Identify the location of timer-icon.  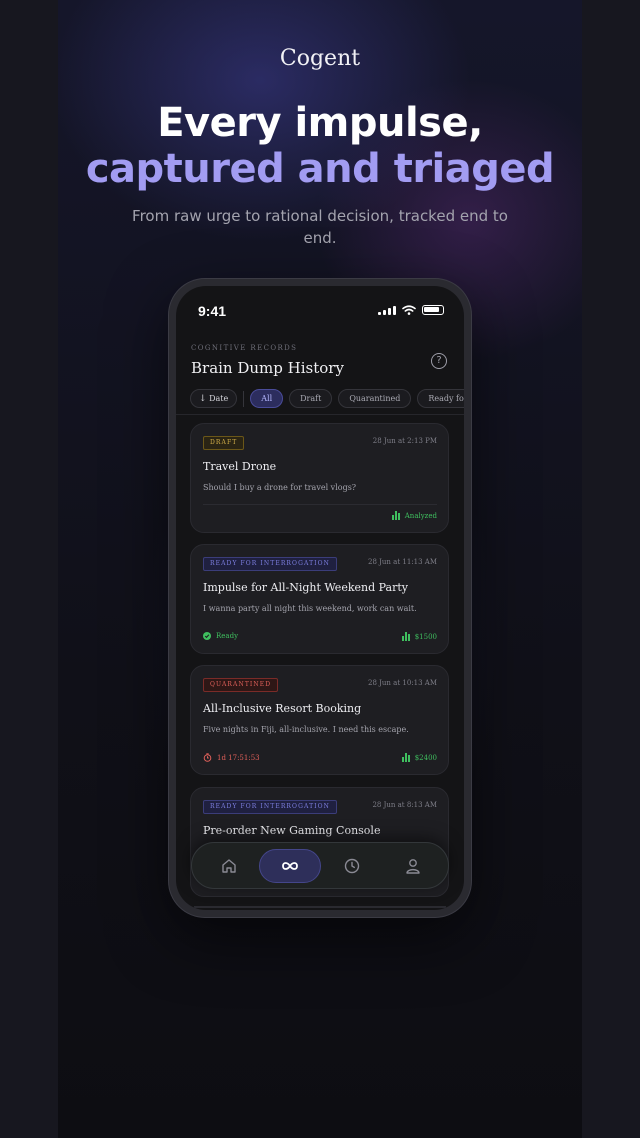
(207, 757).